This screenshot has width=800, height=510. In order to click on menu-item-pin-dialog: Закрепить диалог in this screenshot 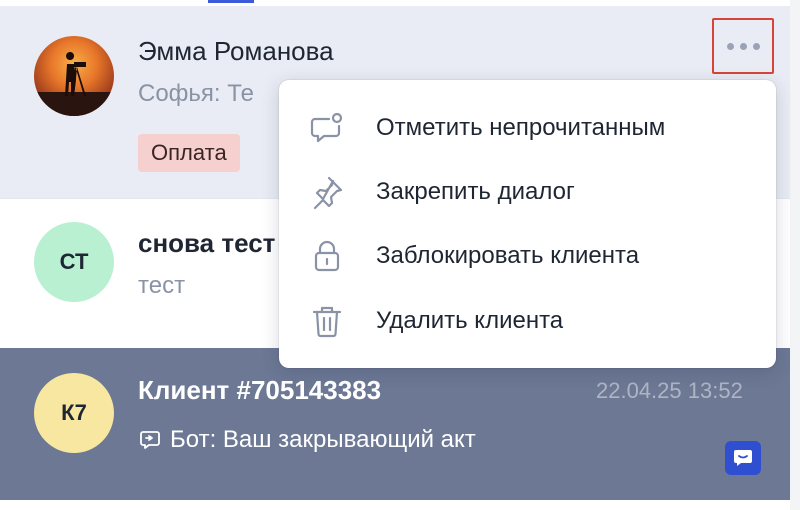, I will do `click(527, 192)`.